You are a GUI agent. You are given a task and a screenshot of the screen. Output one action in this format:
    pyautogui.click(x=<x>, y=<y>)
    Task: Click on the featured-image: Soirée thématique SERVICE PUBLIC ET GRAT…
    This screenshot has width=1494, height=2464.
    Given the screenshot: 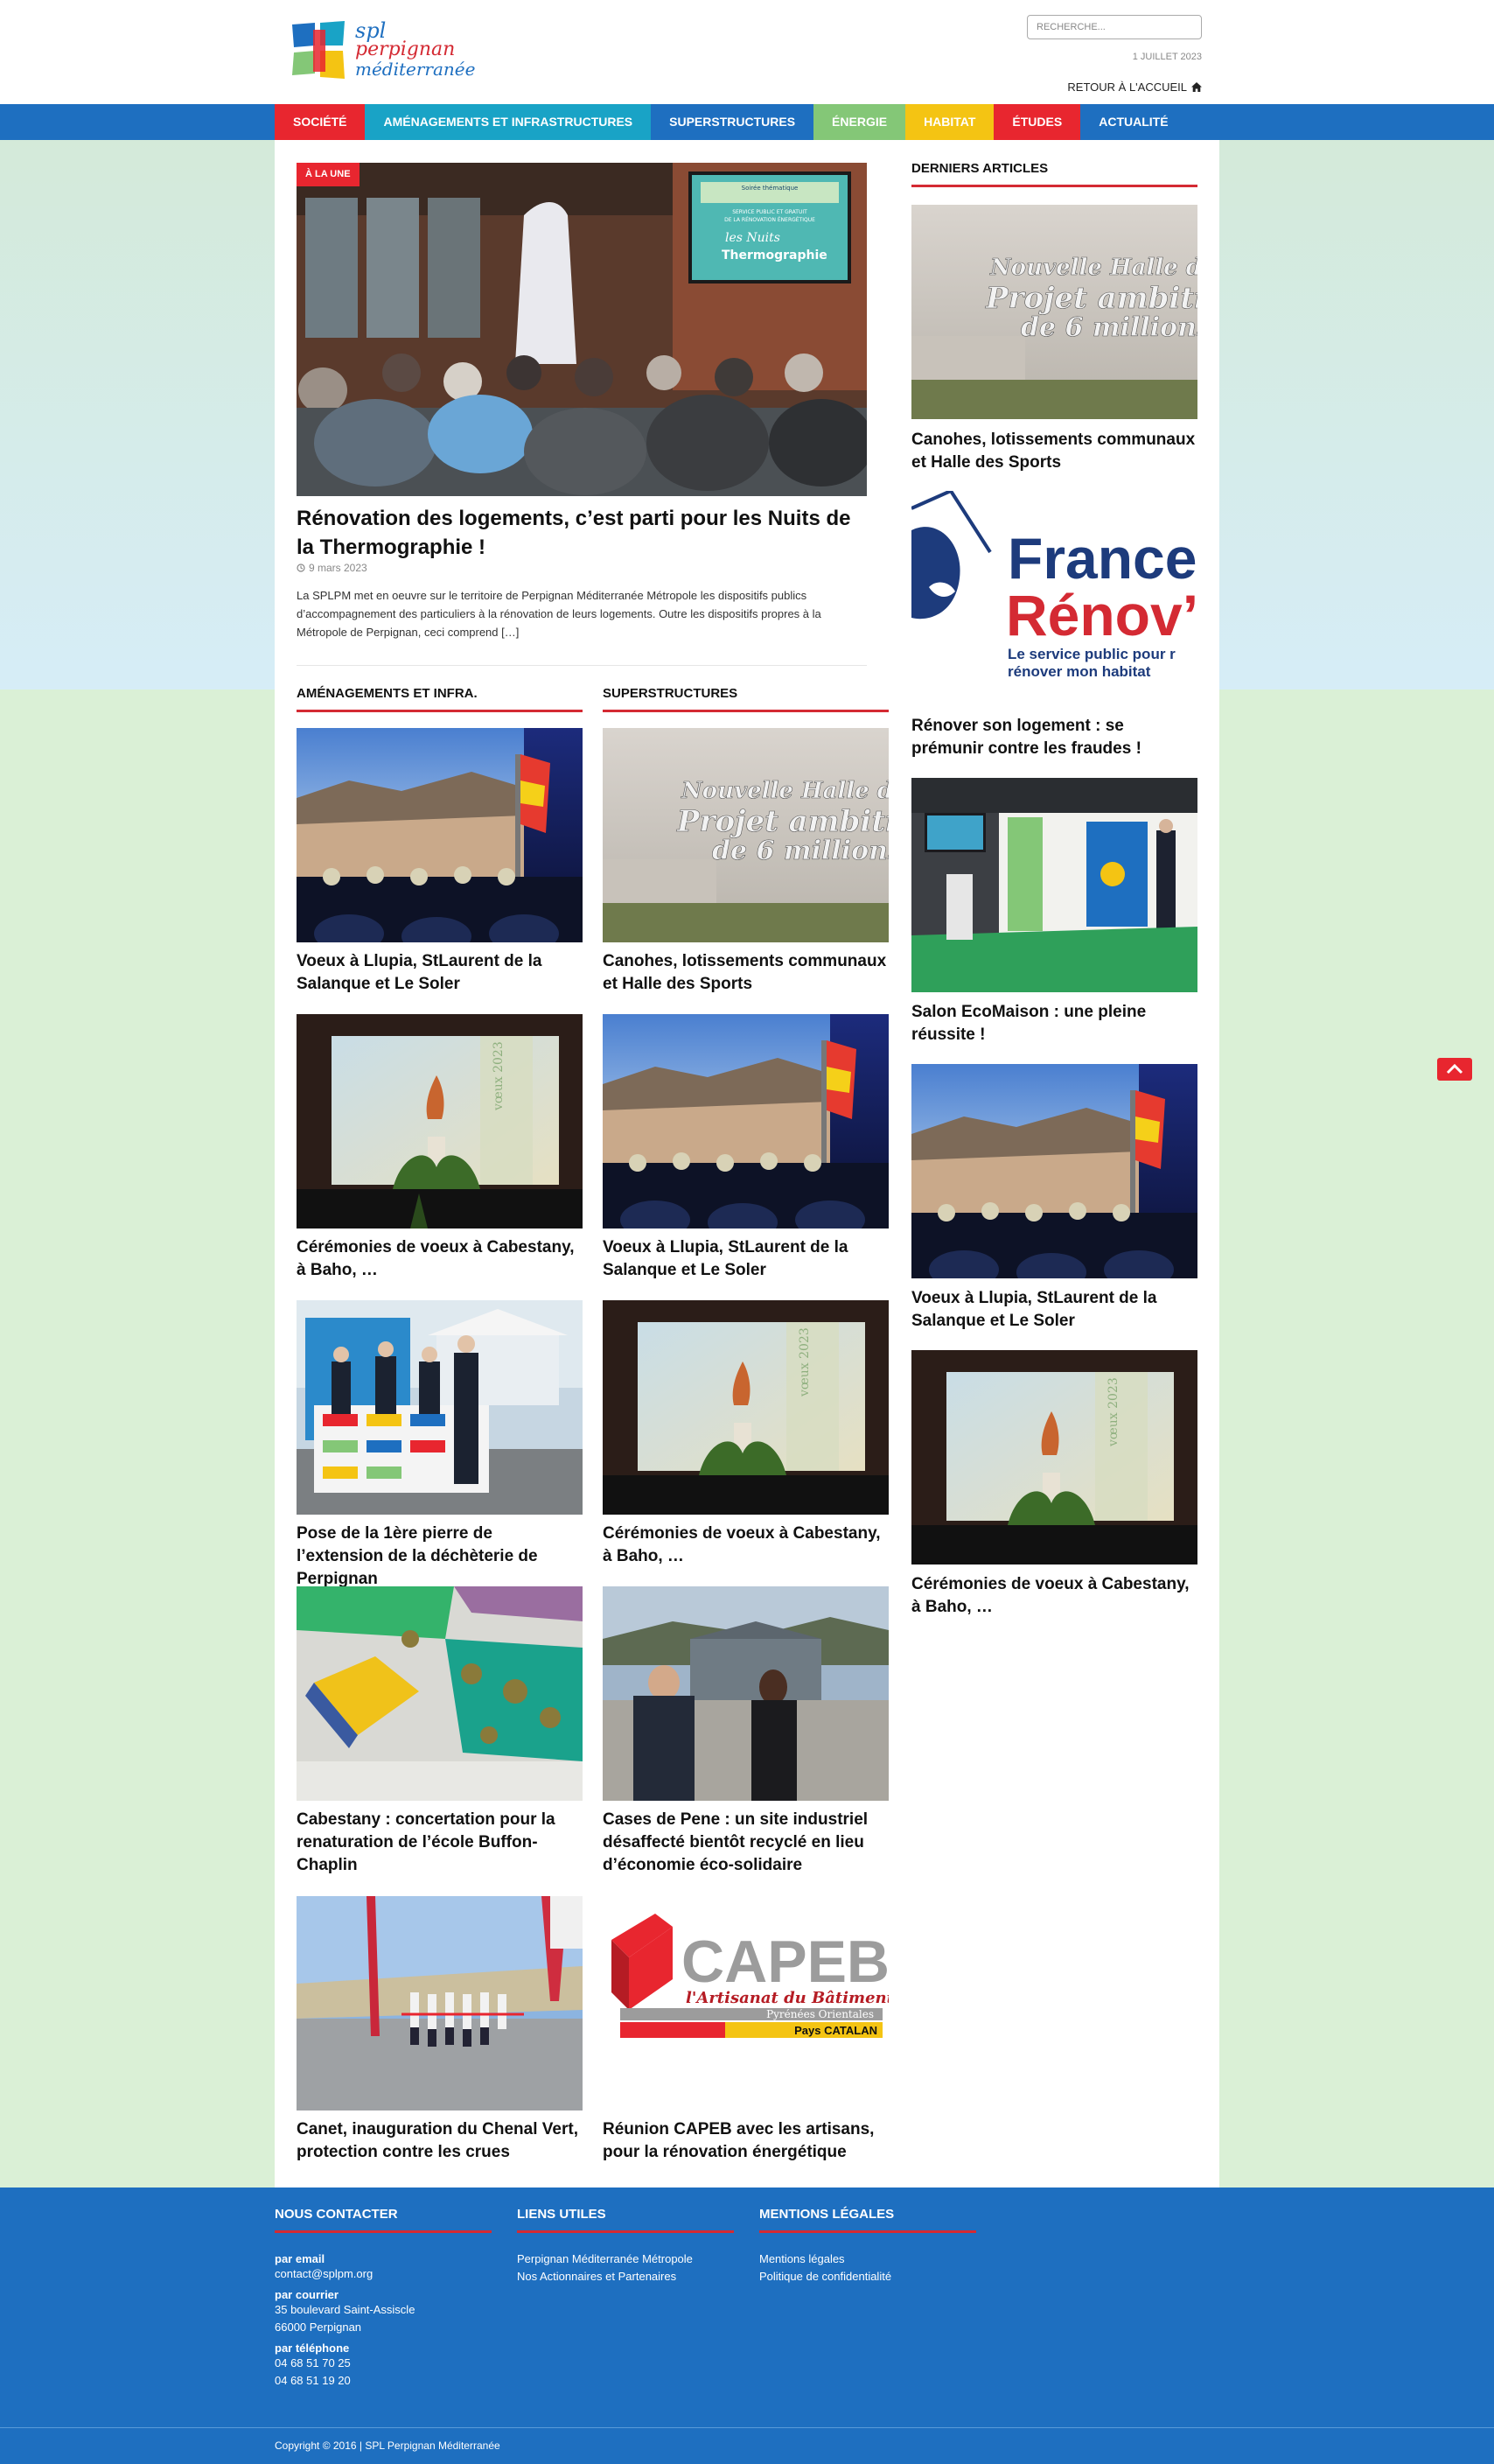 What is the action you would take?
    pyautogui.click(x=582, y=329)
    